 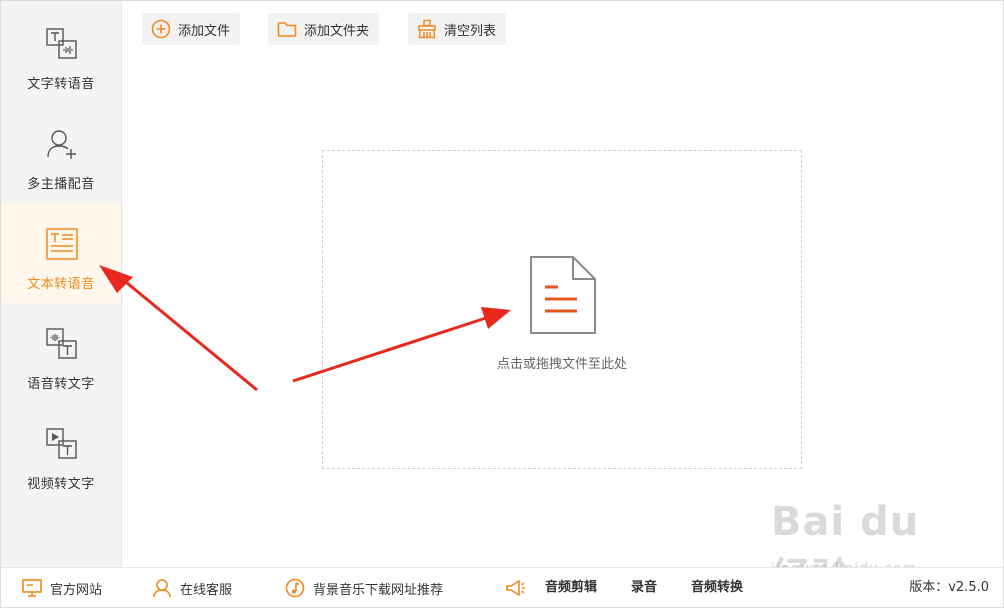 I want to click on sidebar-item-speech-to-text: 语音转文字, so click(x=61, y=353).